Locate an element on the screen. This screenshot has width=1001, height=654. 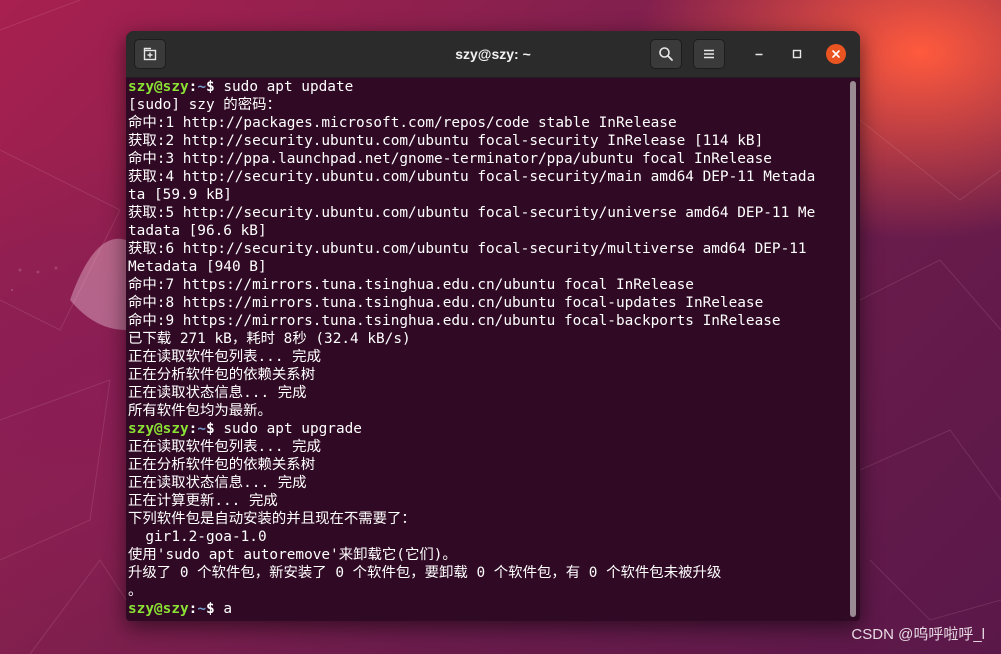
new-tab-icon is located at coordinates (150, 54).